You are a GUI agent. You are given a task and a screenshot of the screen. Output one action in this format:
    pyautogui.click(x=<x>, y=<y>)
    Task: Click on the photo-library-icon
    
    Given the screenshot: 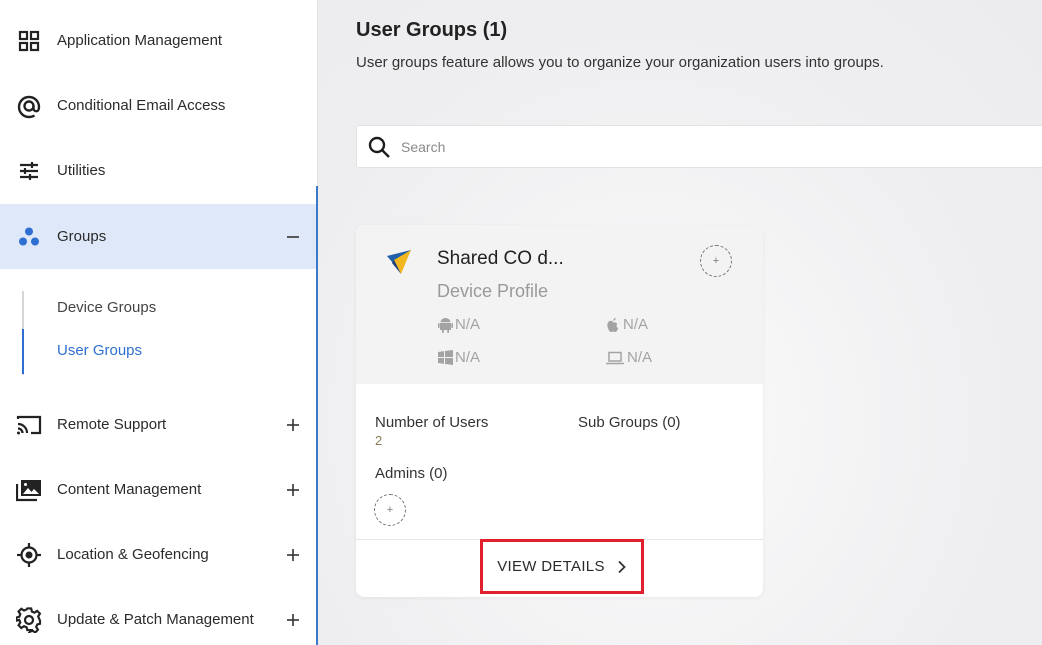 What is the action you would take?
    pyautogui.click(x=29, y=490)
    